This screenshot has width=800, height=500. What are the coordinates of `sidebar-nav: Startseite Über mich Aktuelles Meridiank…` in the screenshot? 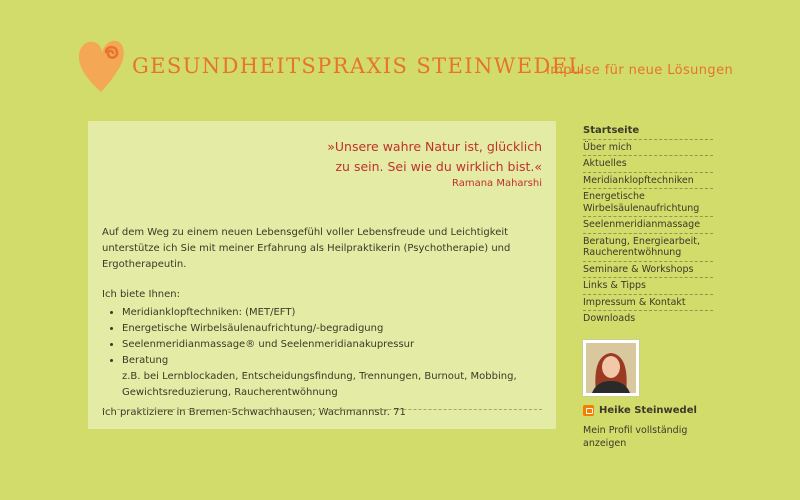 It's located at (648, 225).